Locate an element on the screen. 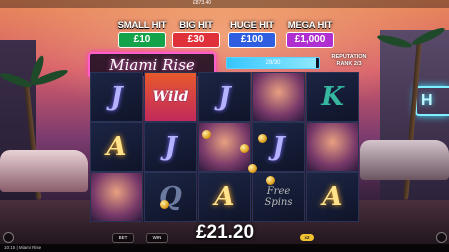 This screenshot has width=449, height=252. menu-icon is located at coordinates (8, 237).